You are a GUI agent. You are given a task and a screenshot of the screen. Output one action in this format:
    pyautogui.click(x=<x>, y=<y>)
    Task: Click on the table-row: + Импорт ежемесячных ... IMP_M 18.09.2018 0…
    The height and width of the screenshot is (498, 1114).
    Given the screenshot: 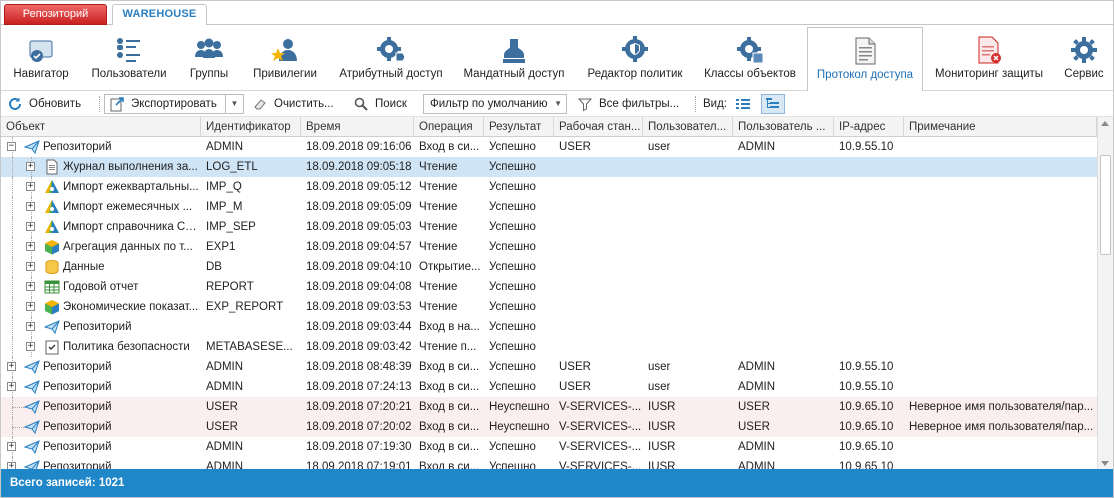 What is the action you would take?
    pyautogui.click(x=549, y=207)
    